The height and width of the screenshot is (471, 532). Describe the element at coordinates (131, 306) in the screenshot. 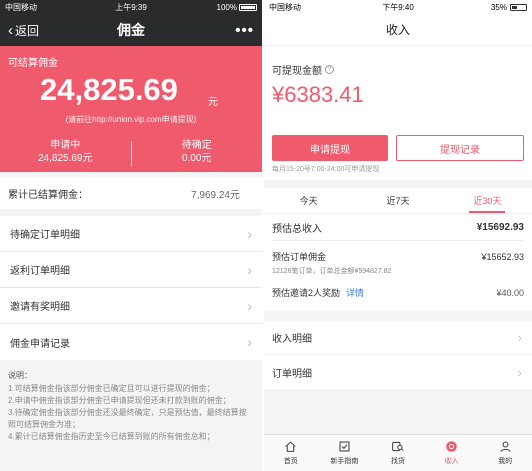

I see `list-item-invite-rewards: 邀请有奖明细 ›` at that location.